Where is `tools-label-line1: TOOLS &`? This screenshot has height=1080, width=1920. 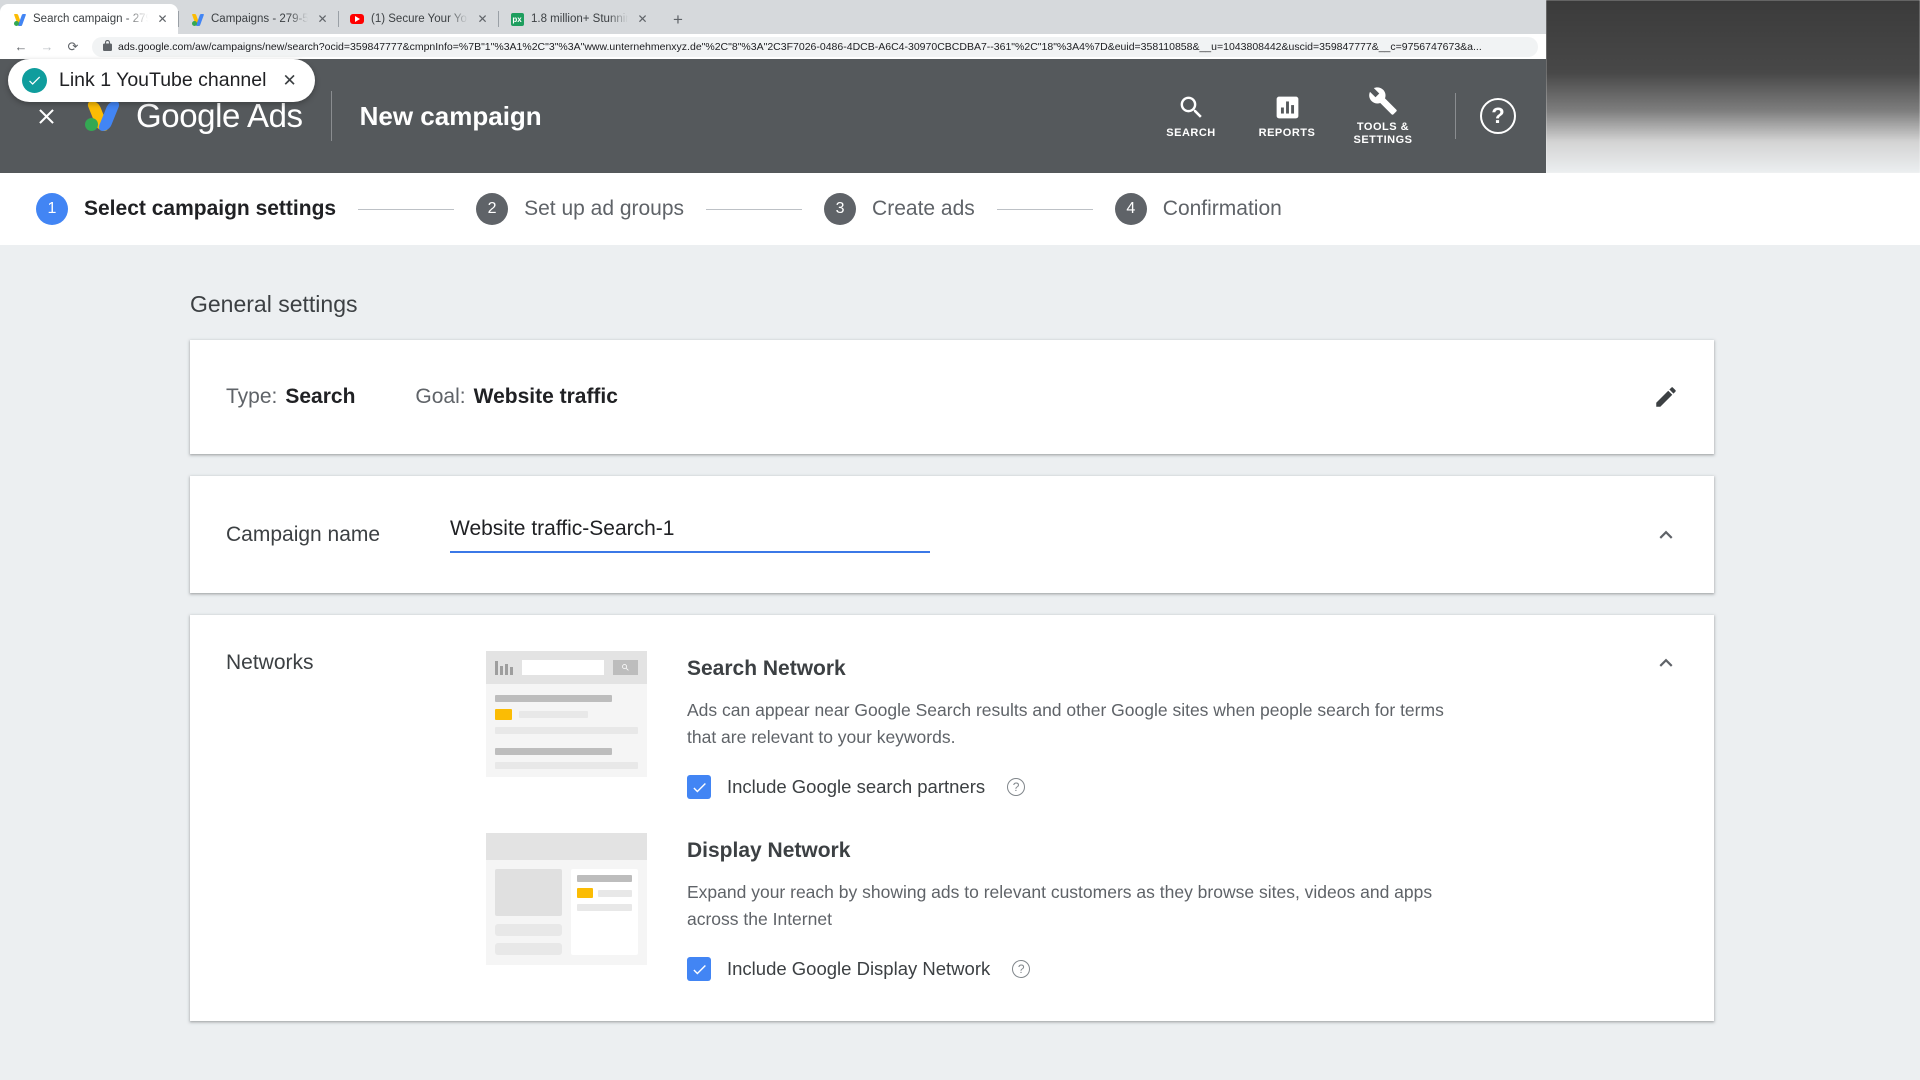
tools-label-line1: TOOLS & is located at coordinates (1383, 126).